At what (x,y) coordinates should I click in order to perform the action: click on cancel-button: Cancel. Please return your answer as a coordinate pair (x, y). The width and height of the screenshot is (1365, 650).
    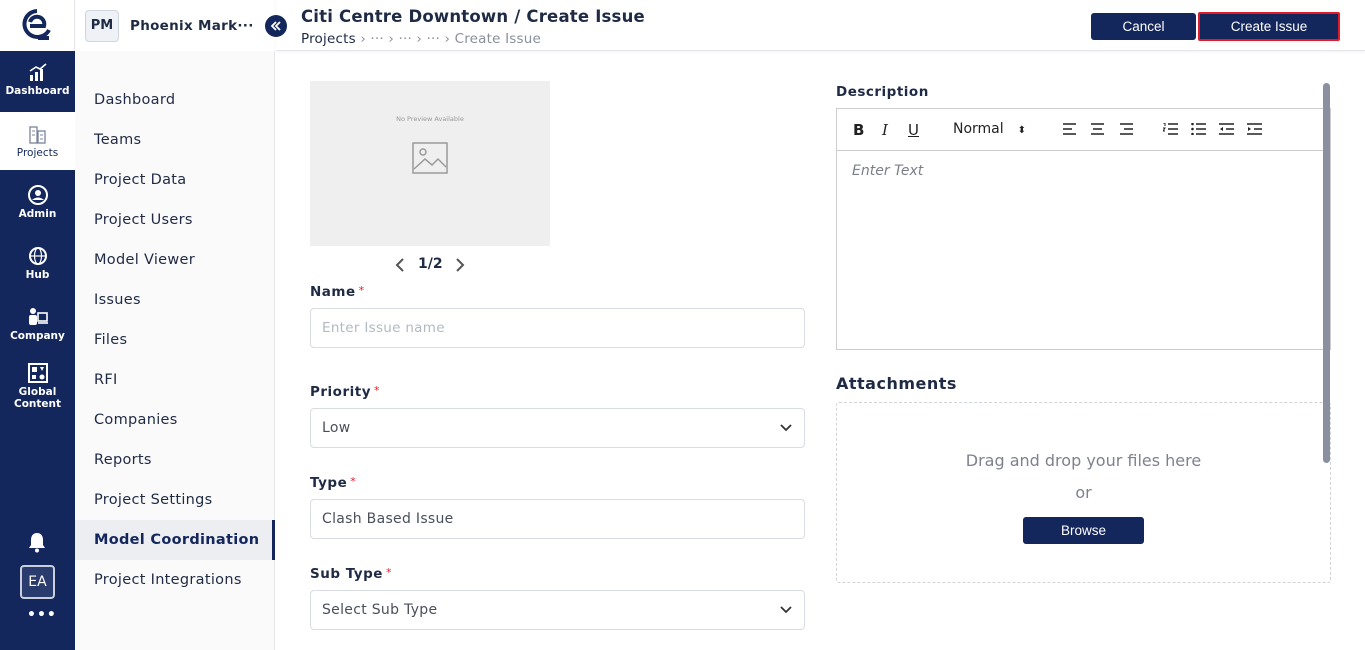
    Looking at the image, I should click on (1143, 26).